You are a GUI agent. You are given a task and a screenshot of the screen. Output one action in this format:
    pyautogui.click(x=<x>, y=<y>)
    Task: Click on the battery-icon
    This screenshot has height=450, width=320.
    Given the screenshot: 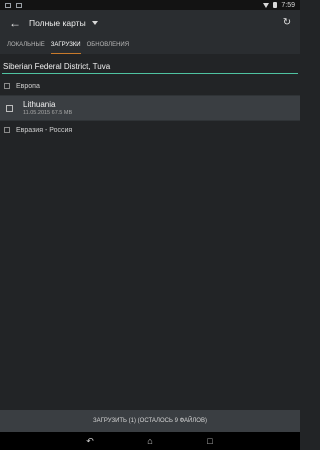 What is the action you would take?
    pyautogui.click(x=275, y=5)
    